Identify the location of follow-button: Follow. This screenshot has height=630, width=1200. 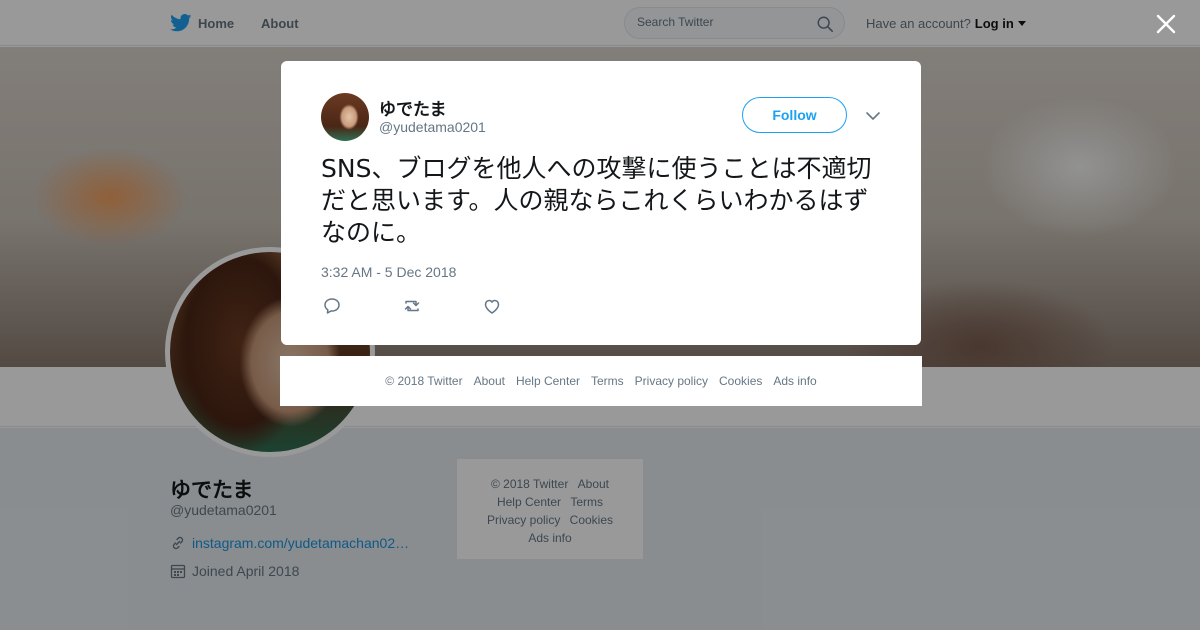
(794, 115).